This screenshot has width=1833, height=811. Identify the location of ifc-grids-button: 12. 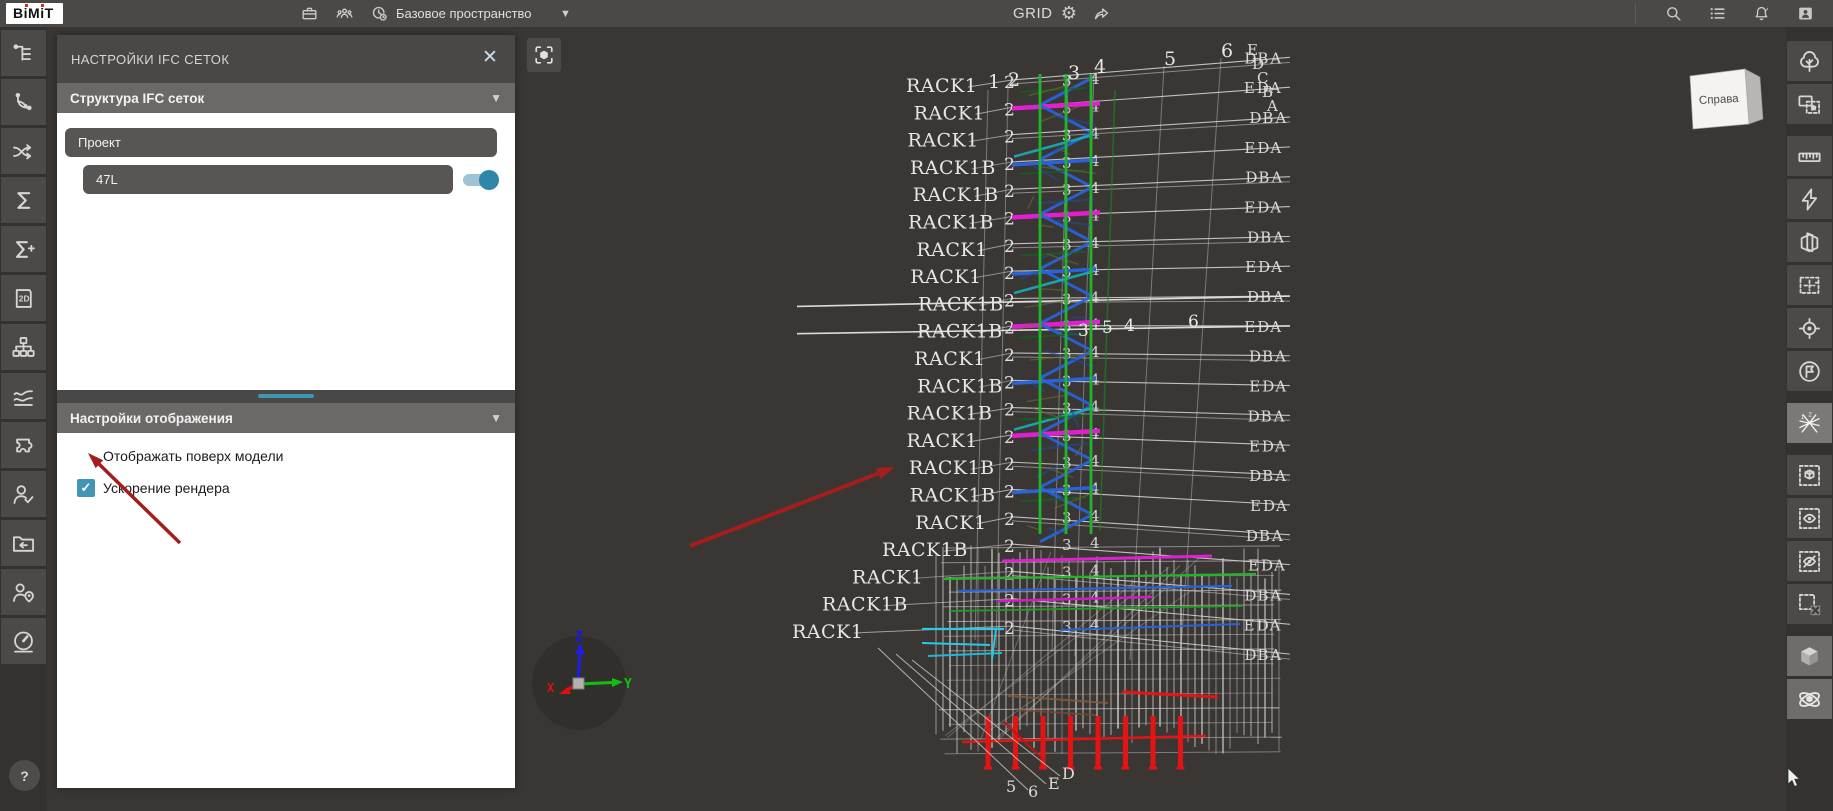
(1809, 423).